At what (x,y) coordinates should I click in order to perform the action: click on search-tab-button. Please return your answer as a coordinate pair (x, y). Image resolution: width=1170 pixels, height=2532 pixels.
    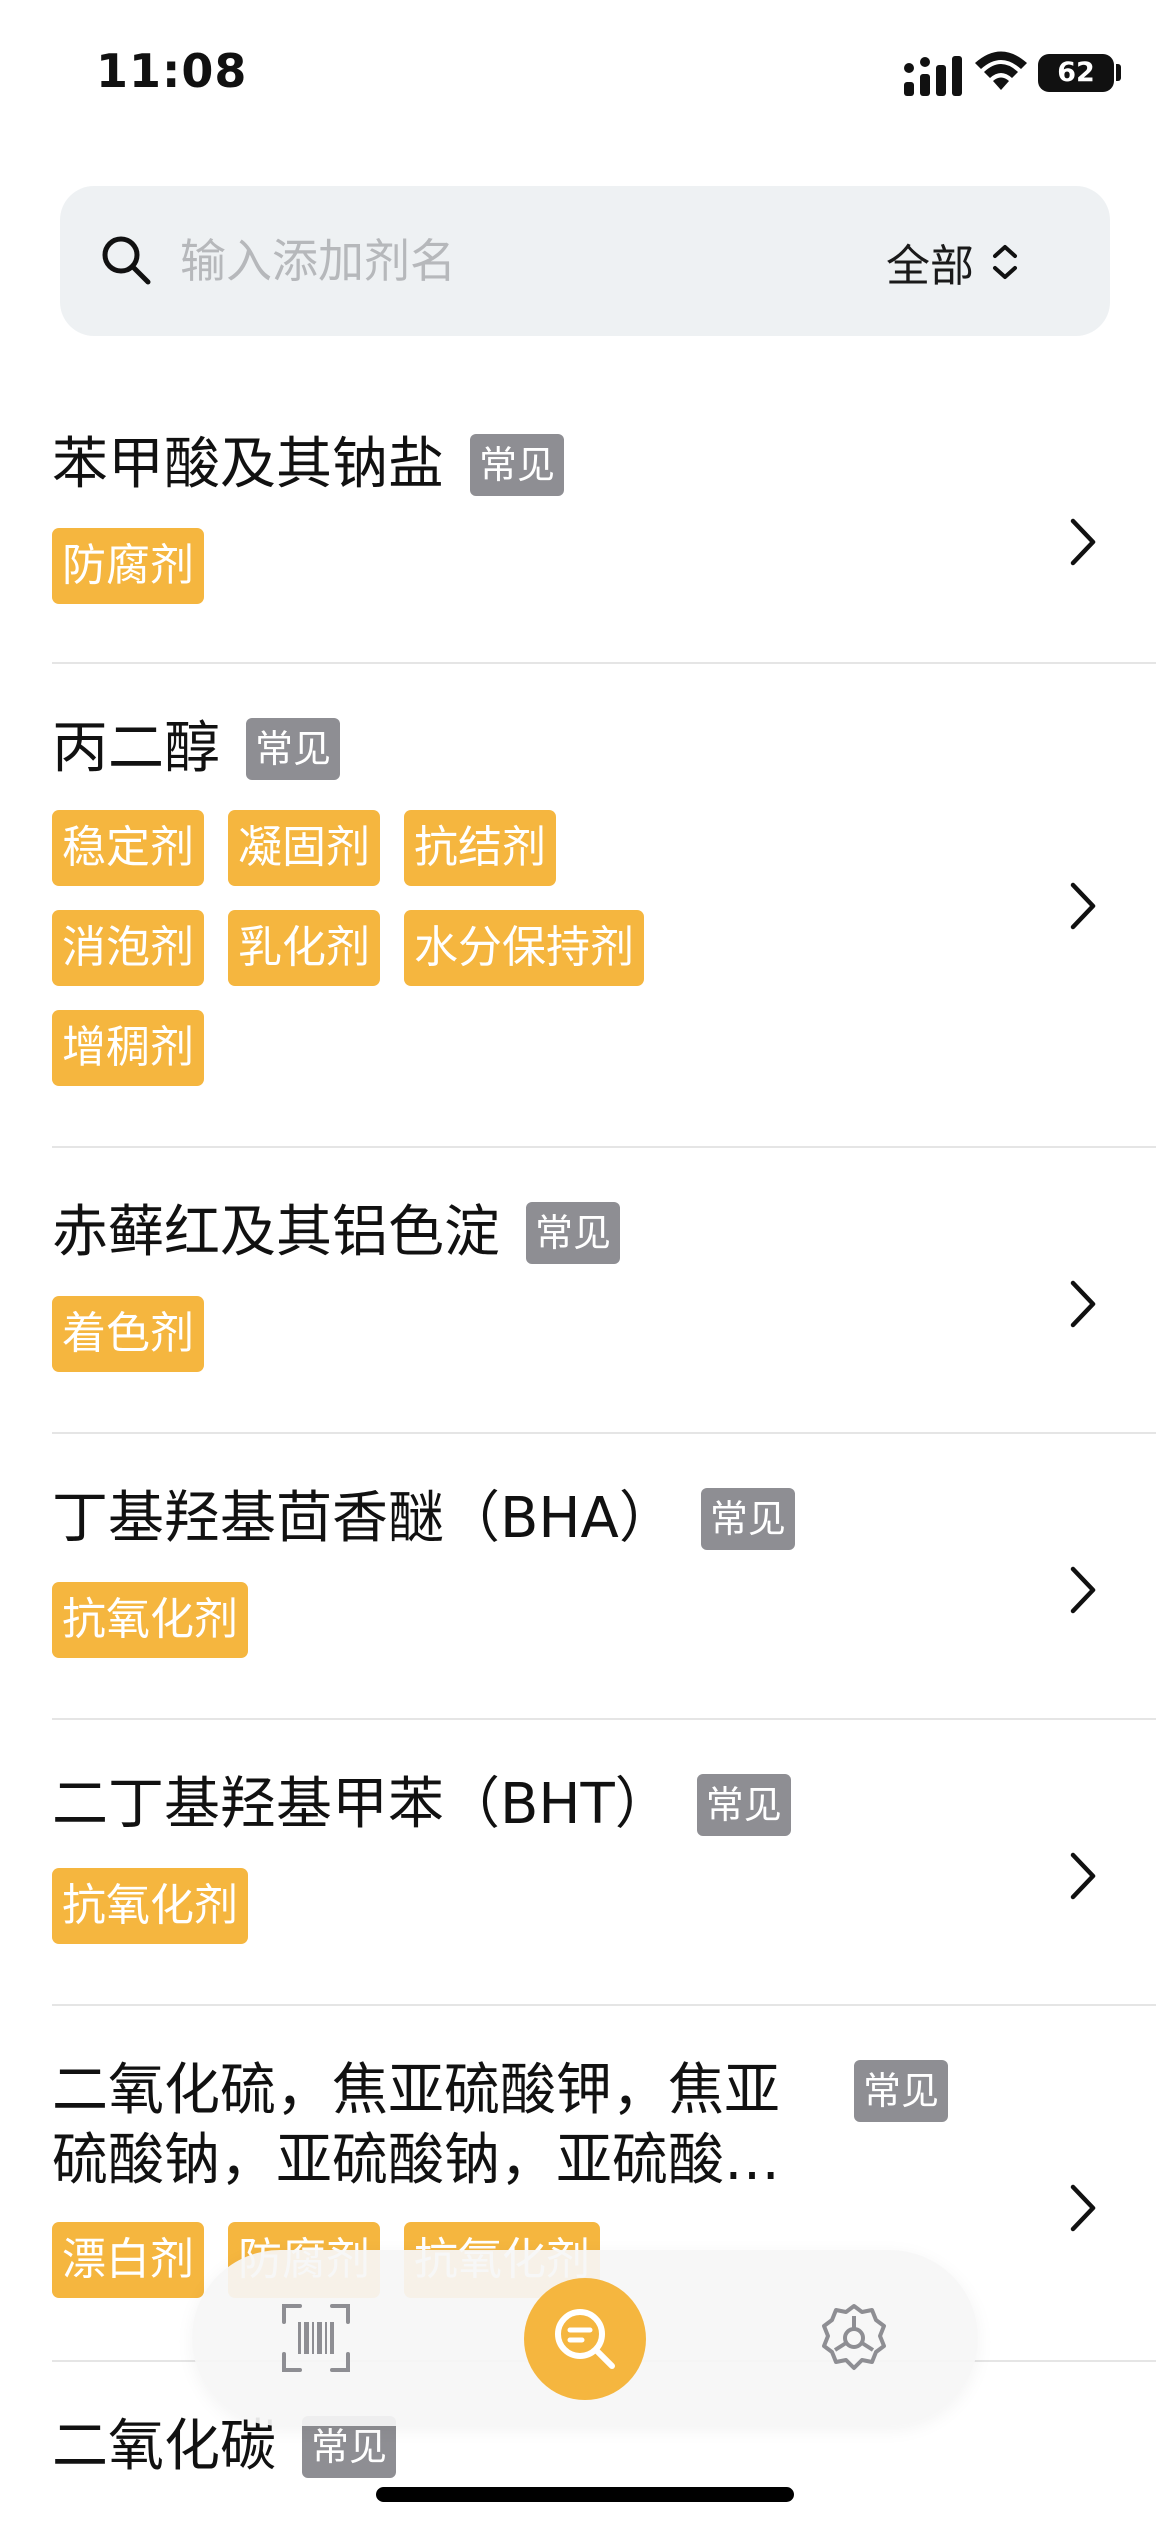
    Looking at the image, I should click on (585, 2339).